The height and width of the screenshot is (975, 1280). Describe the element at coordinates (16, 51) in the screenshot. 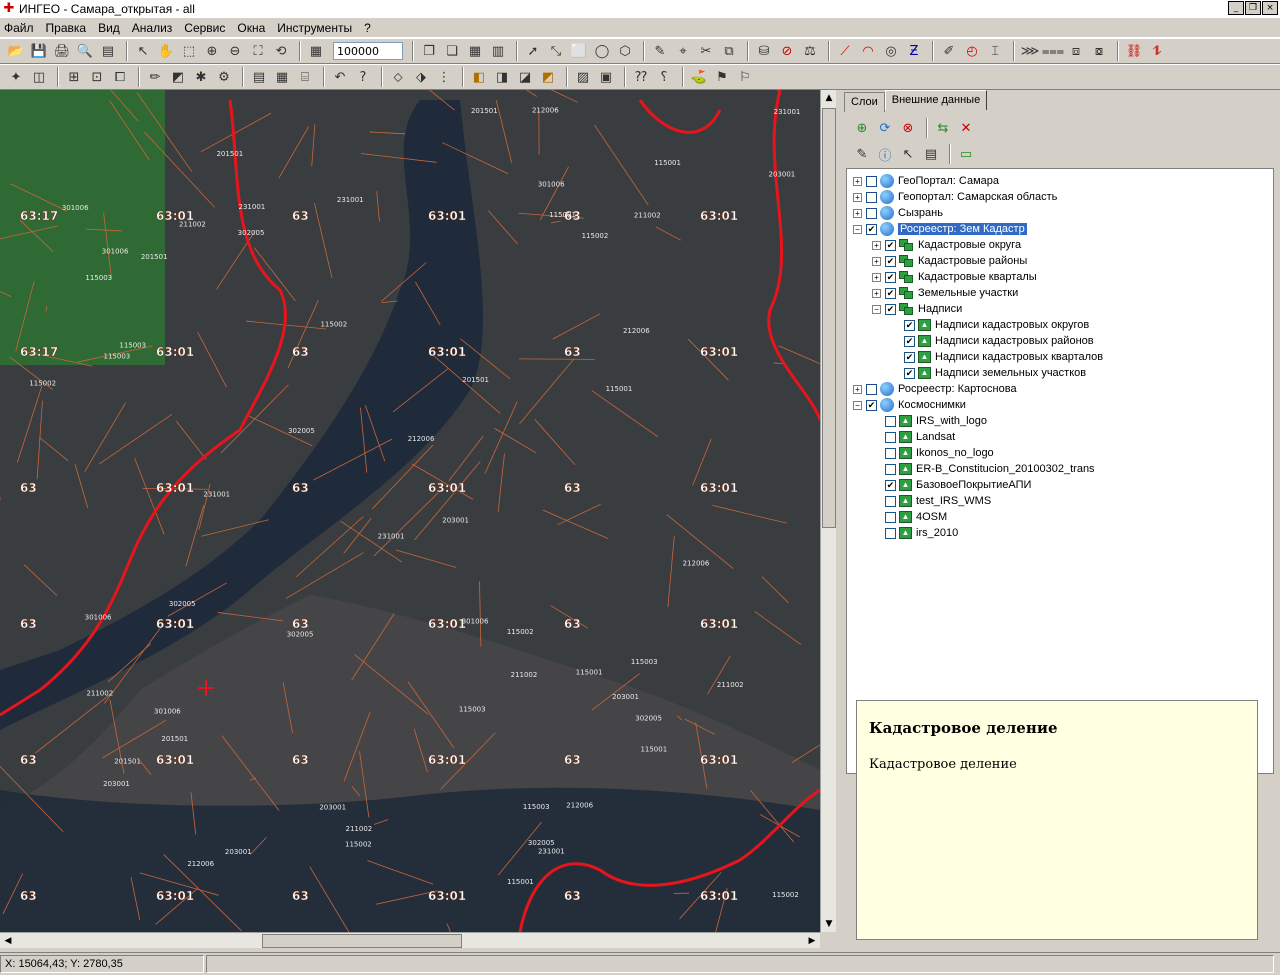

I see `open-folder-icon: 📂` at that location.